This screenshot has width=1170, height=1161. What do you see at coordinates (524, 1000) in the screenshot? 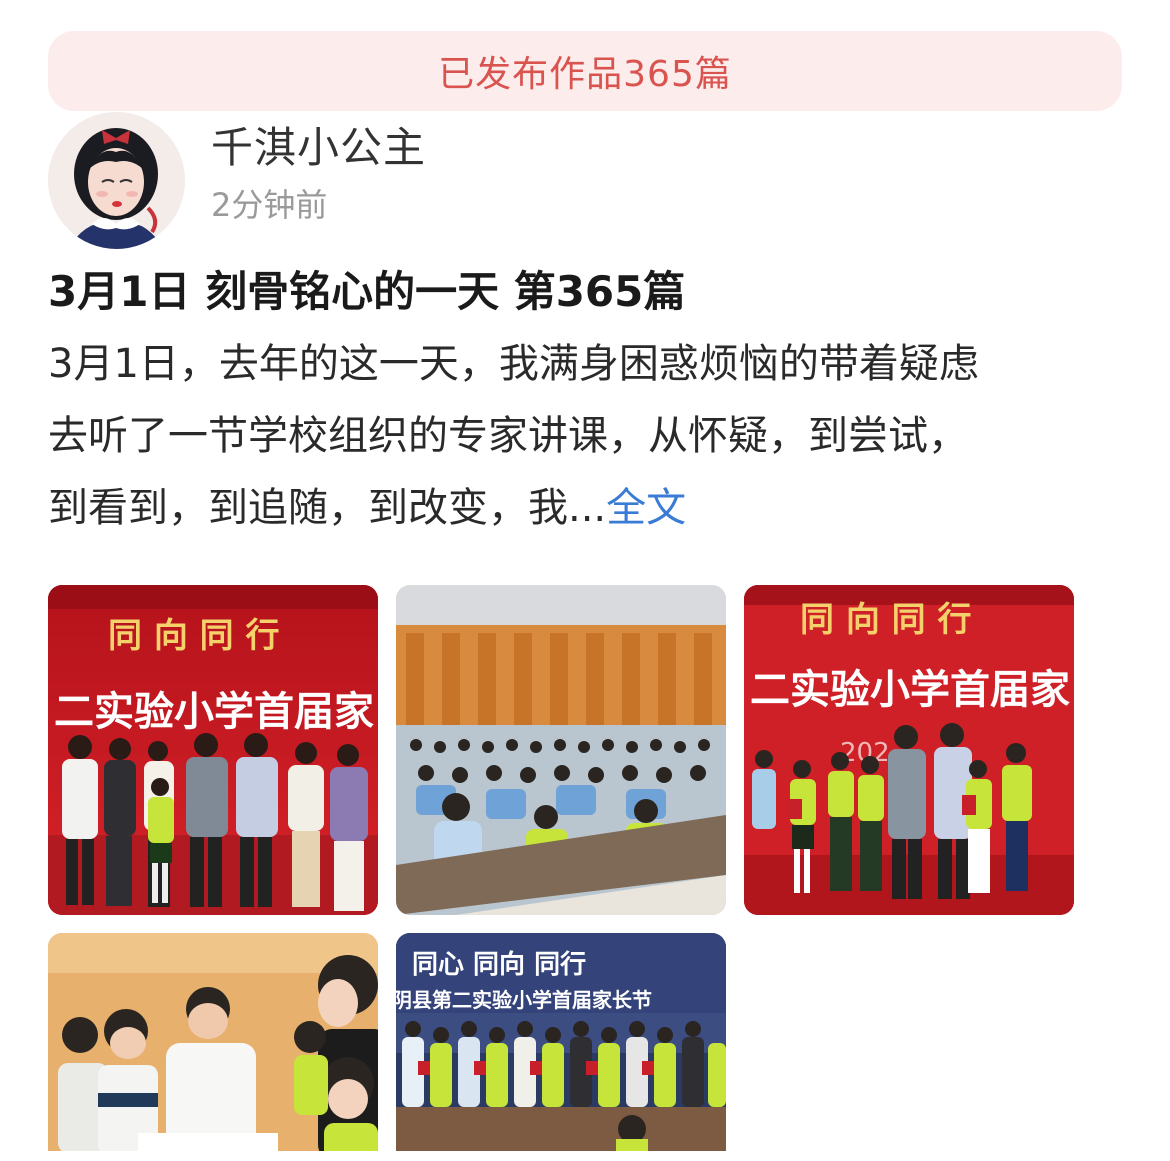
I see `photo-banner-text: 阴县第二实验小学首届家长节` at bounding box center [524, 1000].